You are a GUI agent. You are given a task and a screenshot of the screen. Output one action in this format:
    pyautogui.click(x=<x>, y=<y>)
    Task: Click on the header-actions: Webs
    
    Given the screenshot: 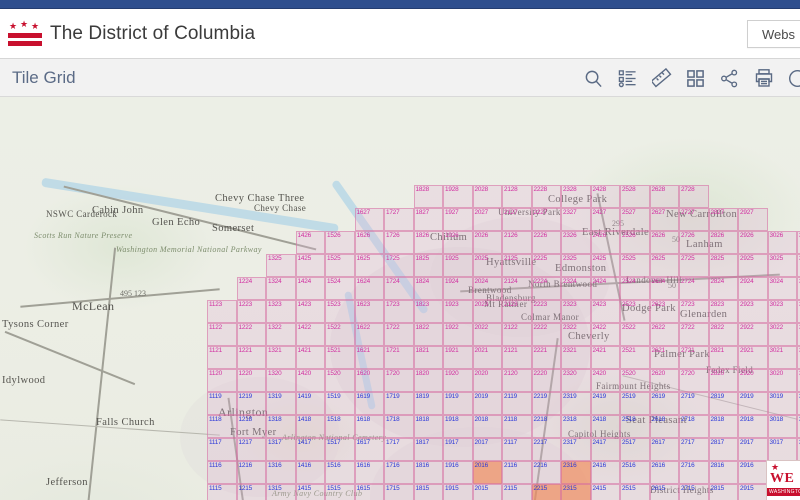 What is the action you would take?
    pyautogui.click(x=773, y=34)
    